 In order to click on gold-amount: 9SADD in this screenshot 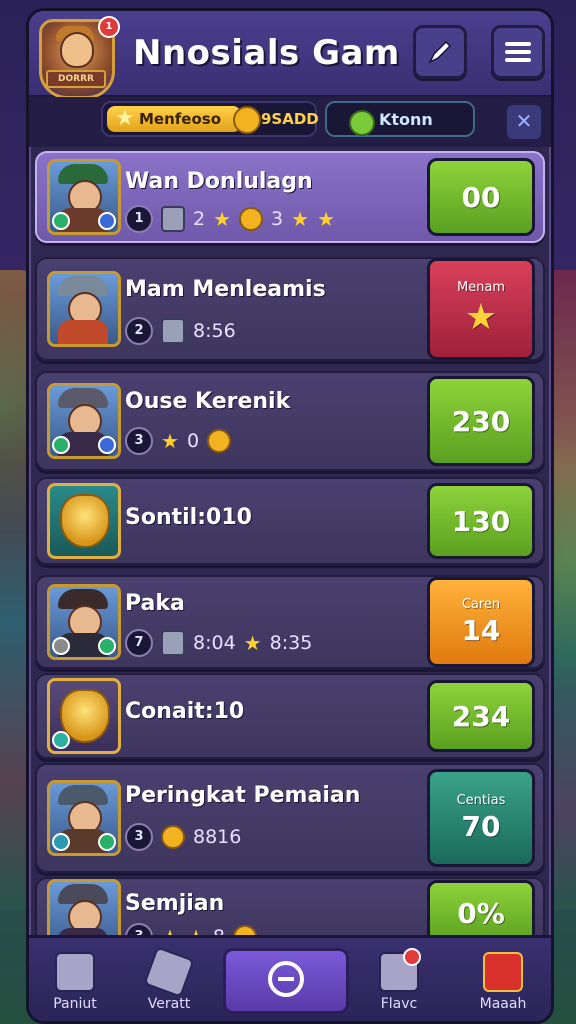, I will do `click(290, 119)`.